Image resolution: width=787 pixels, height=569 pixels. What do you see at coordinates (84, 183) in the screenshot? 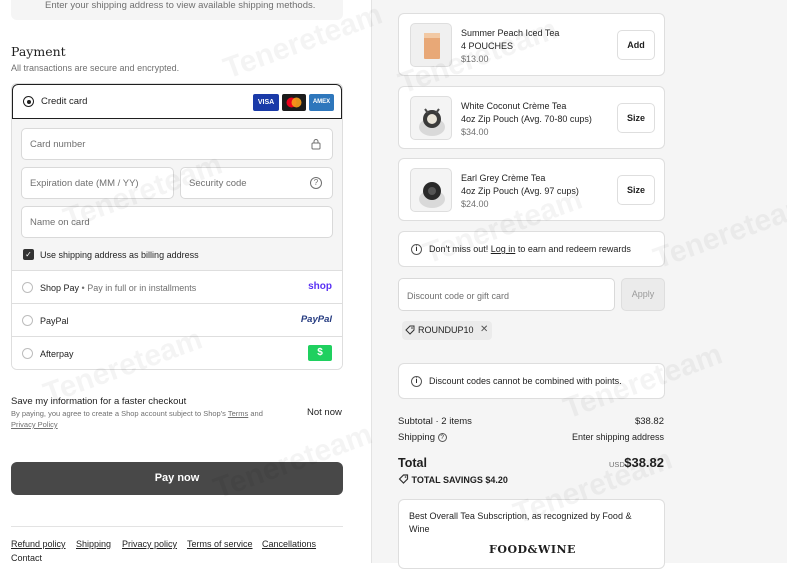
I see `expiration-placeholder: Expiration date (MM / YY)` at bounding box center [84, 183].